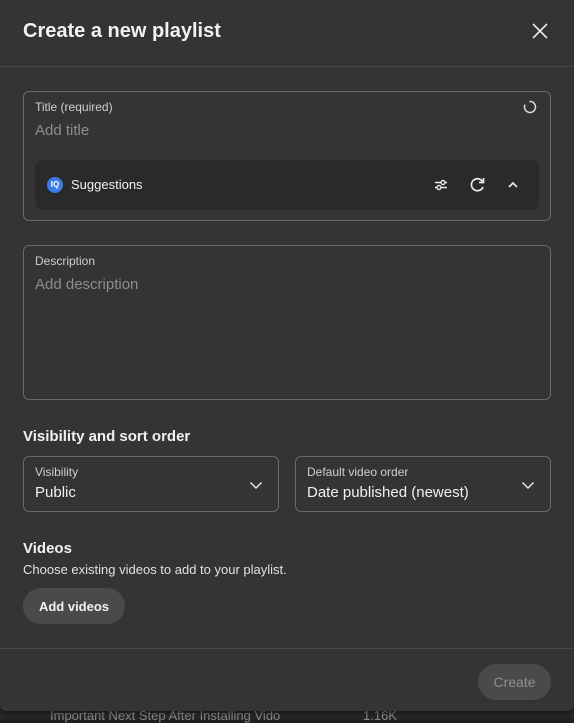 This screenshot has height=723, width=574. I want to click on description-input: Add description, so click(86, 284).